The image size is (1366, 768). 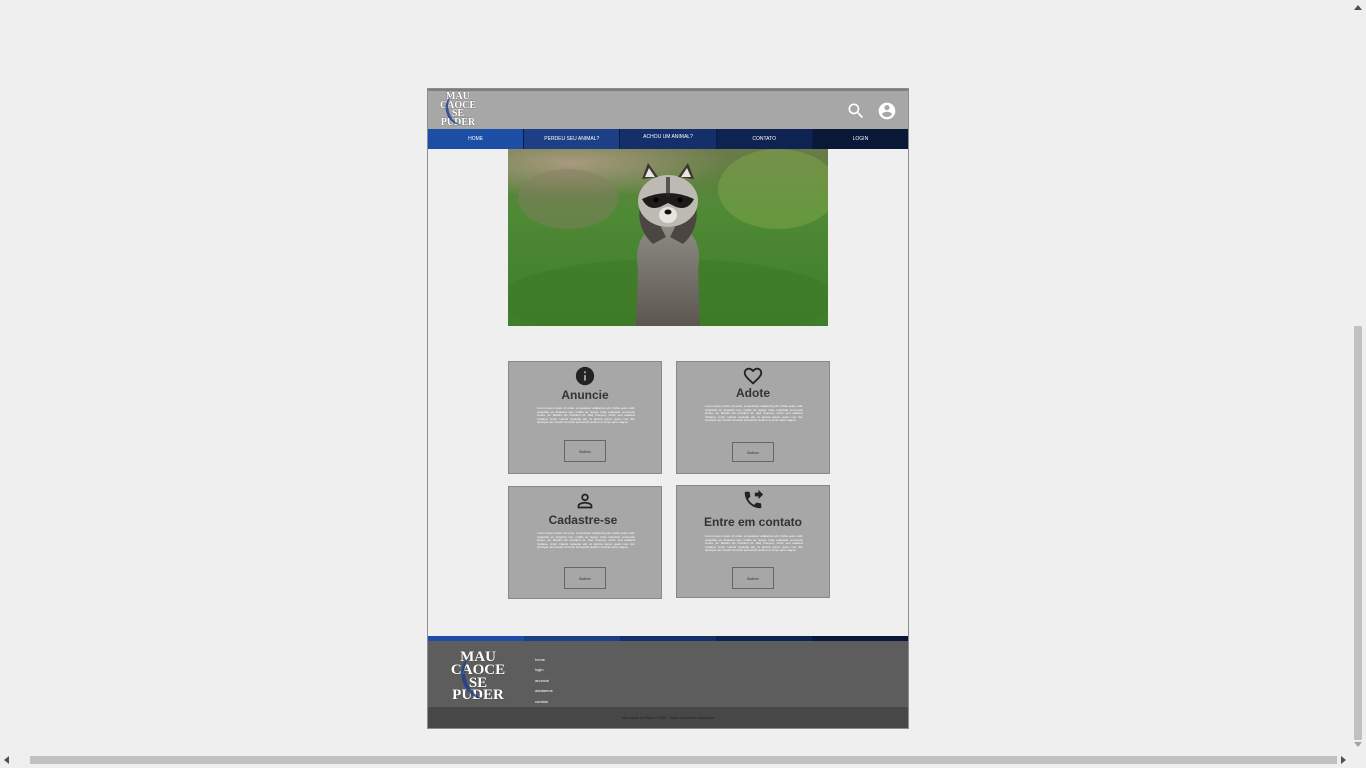 I want to click on person-icon, so click(x=585, y=501).